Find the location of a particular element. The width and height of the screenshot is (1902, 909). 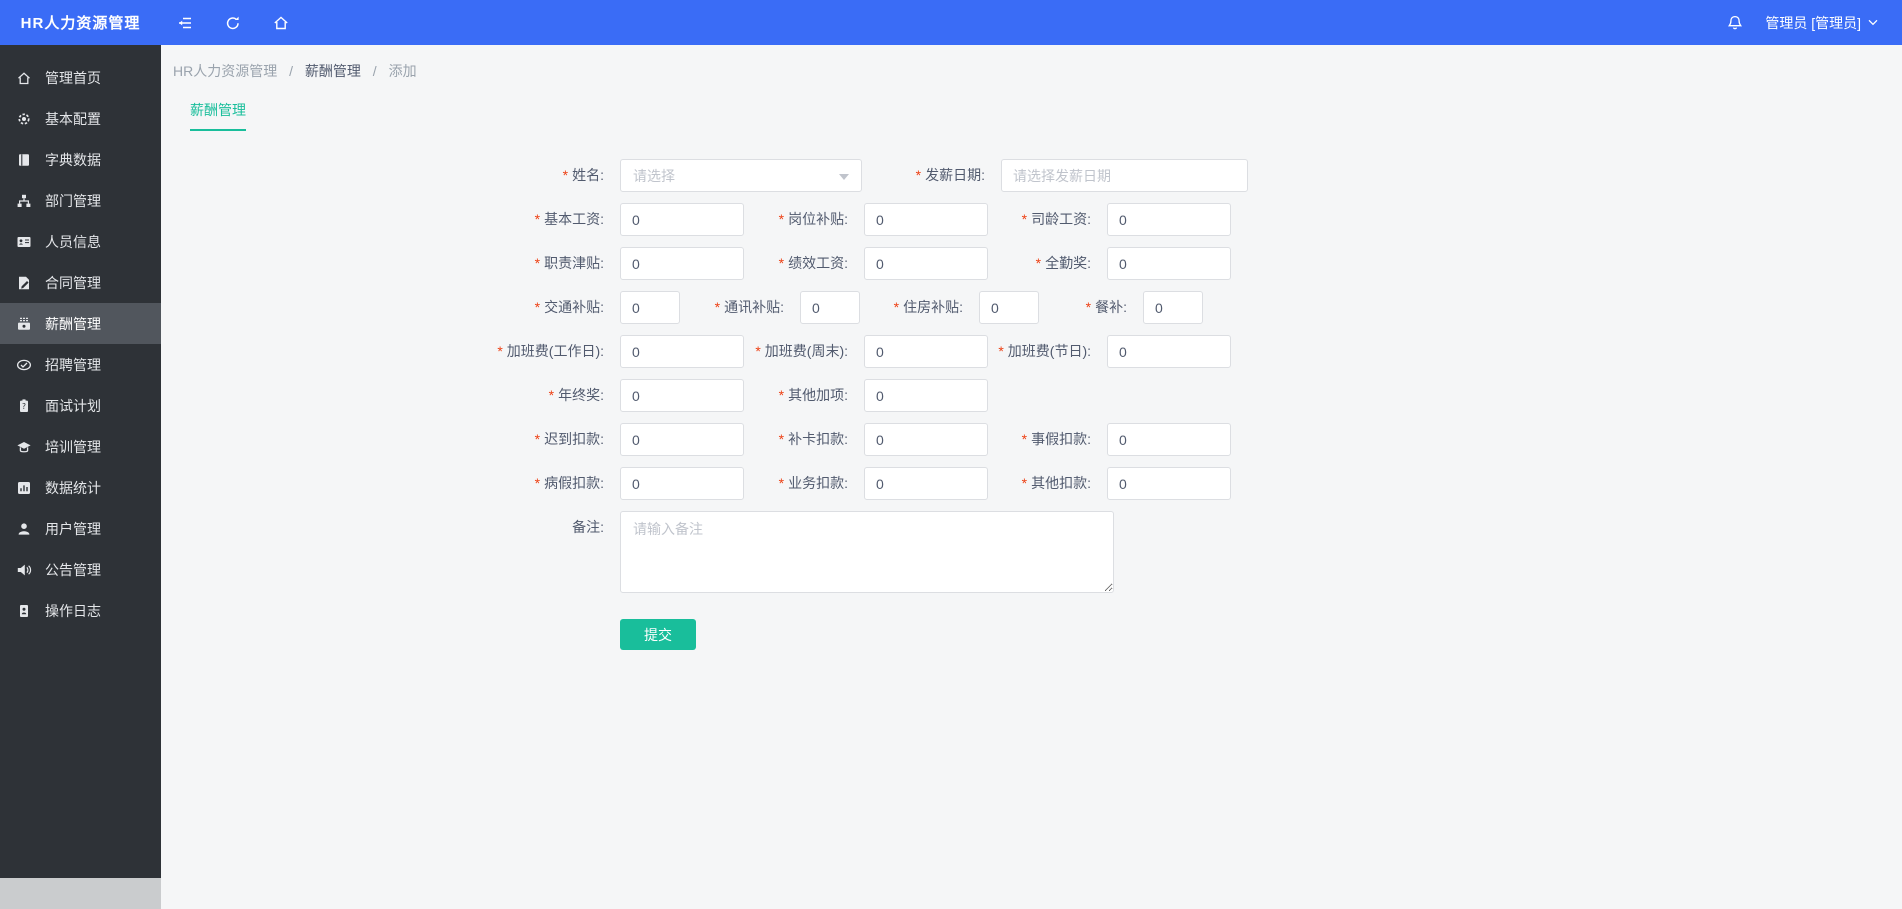

field-label: * 绩效工资: is located at coordinates (813, 263).